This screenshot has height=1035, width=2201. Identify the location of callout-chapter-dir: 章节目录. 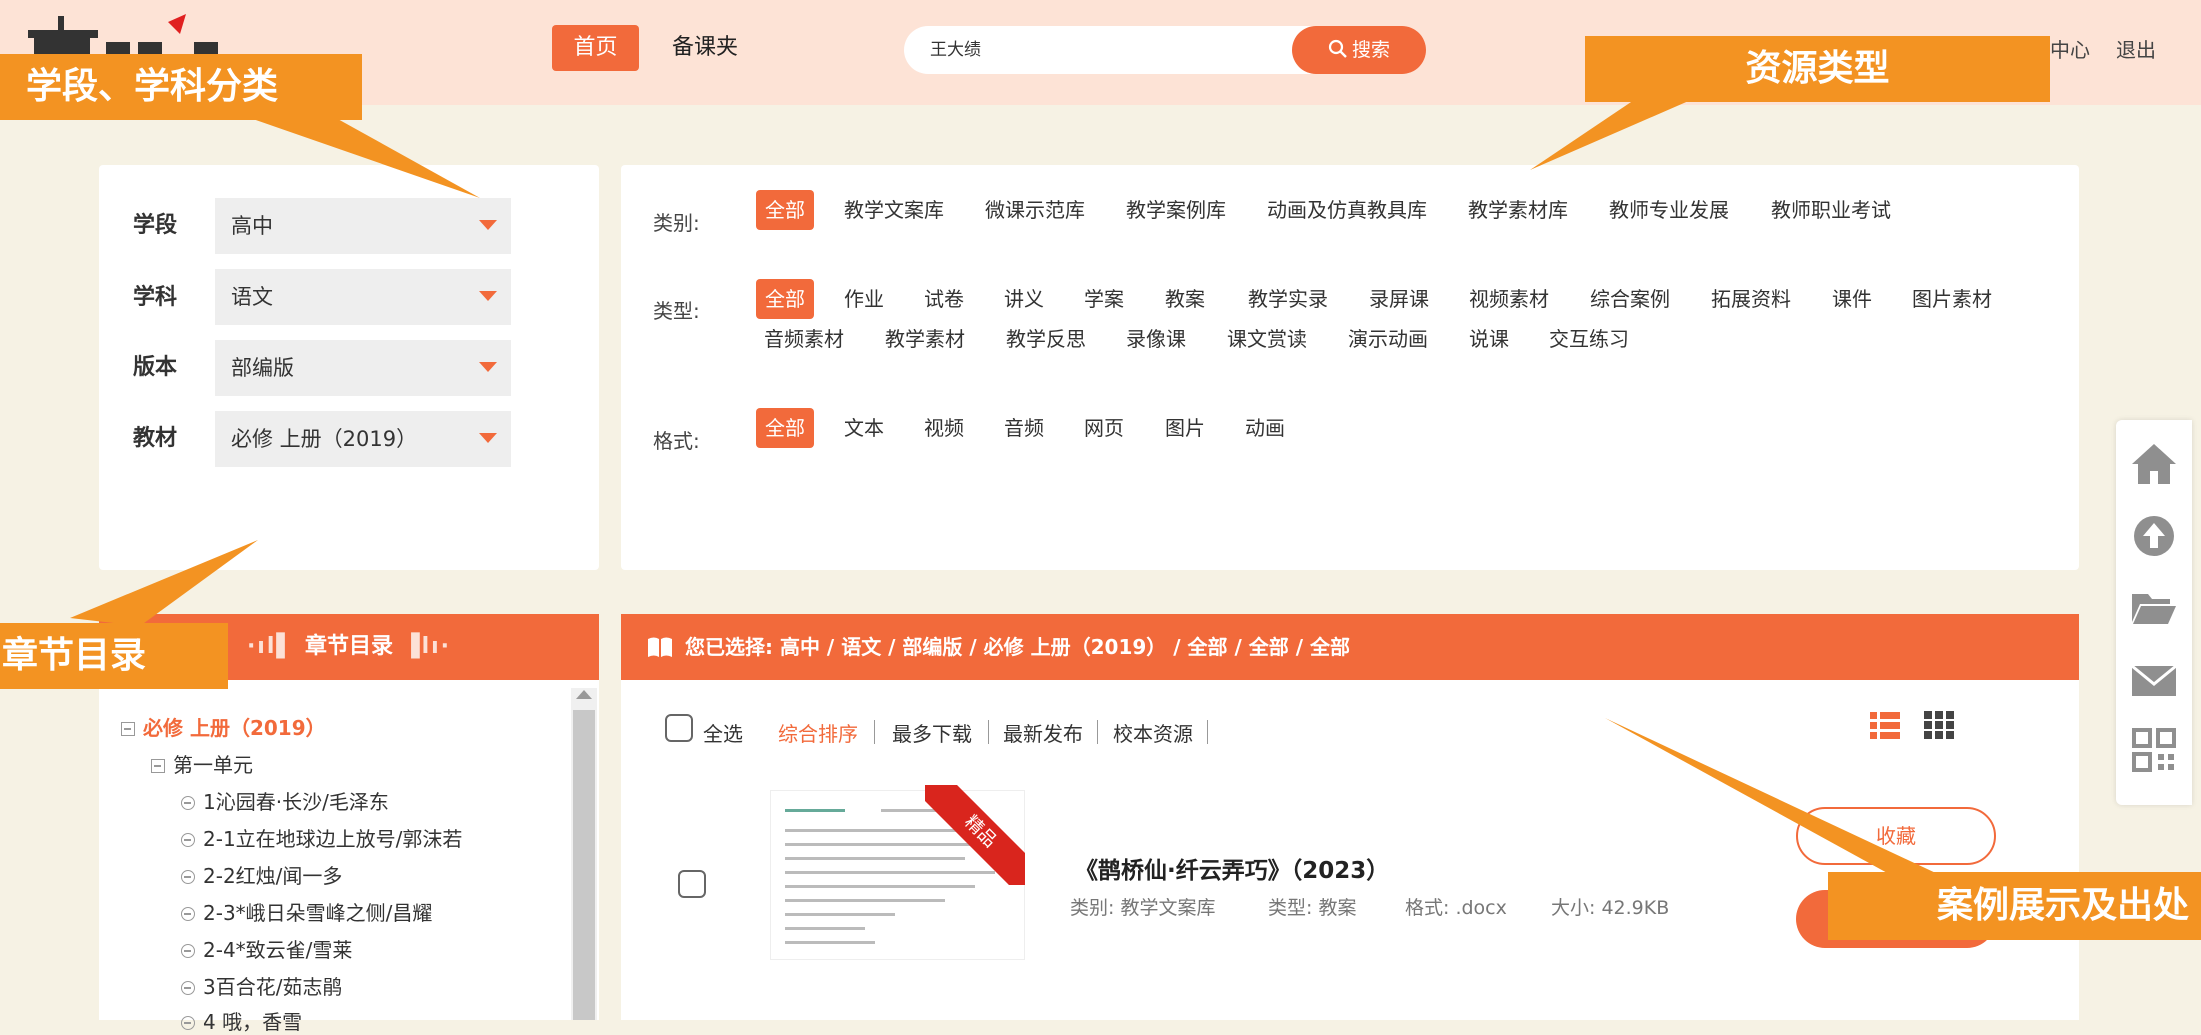
(114, 656).